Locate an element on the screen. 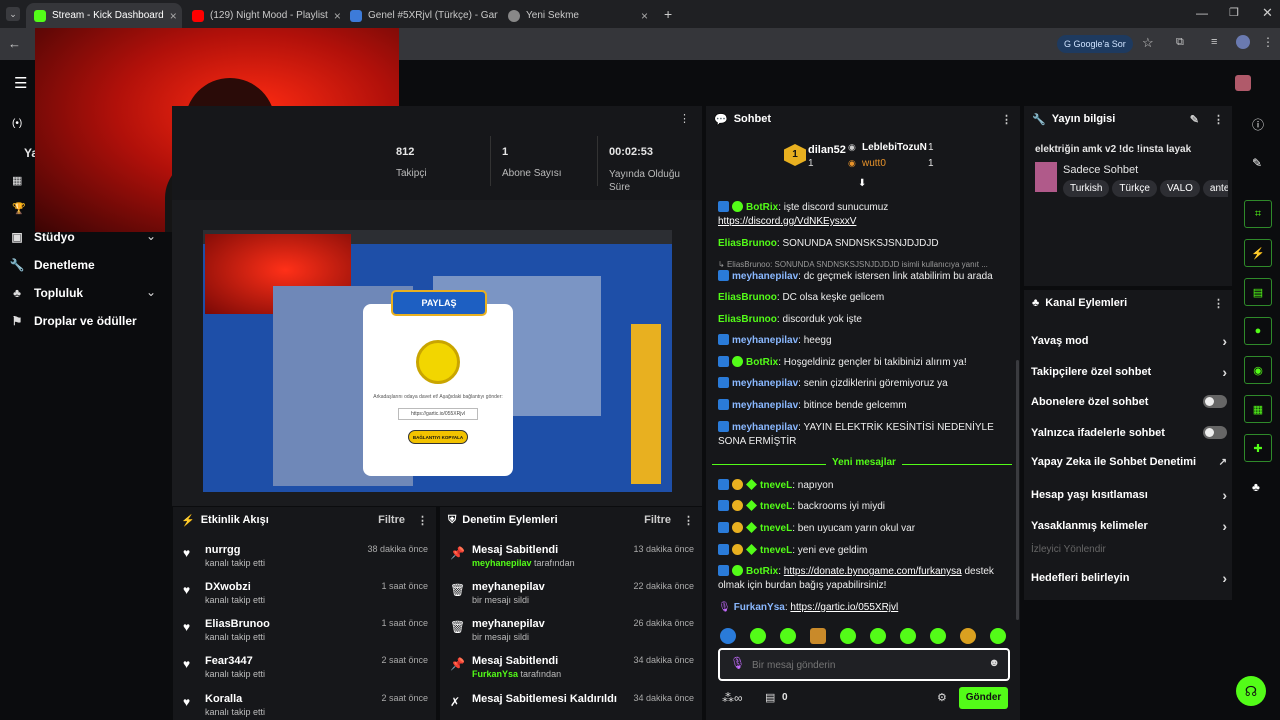 This screenshot has width=1280, height=720. sidebar-item-drops: ⚑ Droplar ve ödüller is located at coordinates (73, 321).